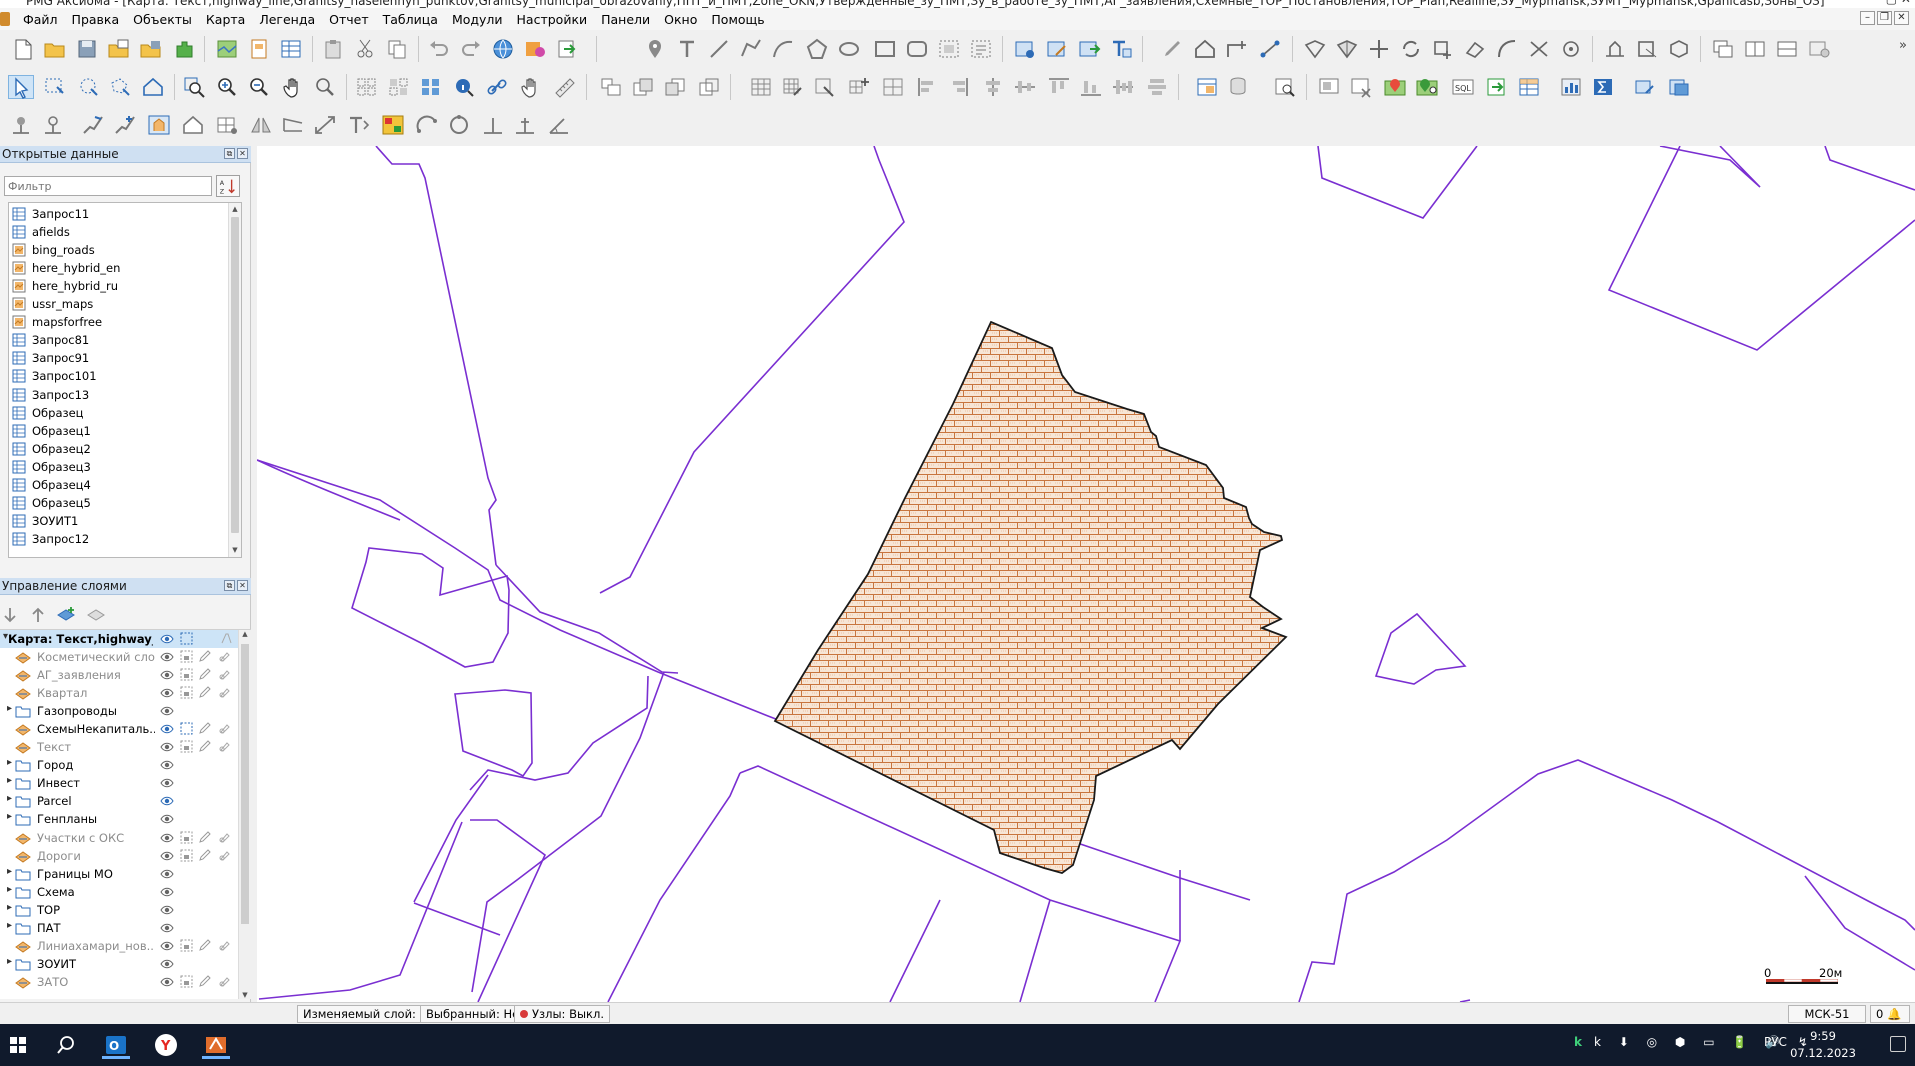 The width and height of the screenshot is (1915, 1066). What do you see at coordinates (55, 87) in the screenshot?
I see `rect-select-icon` at bounding box center [55, 87].